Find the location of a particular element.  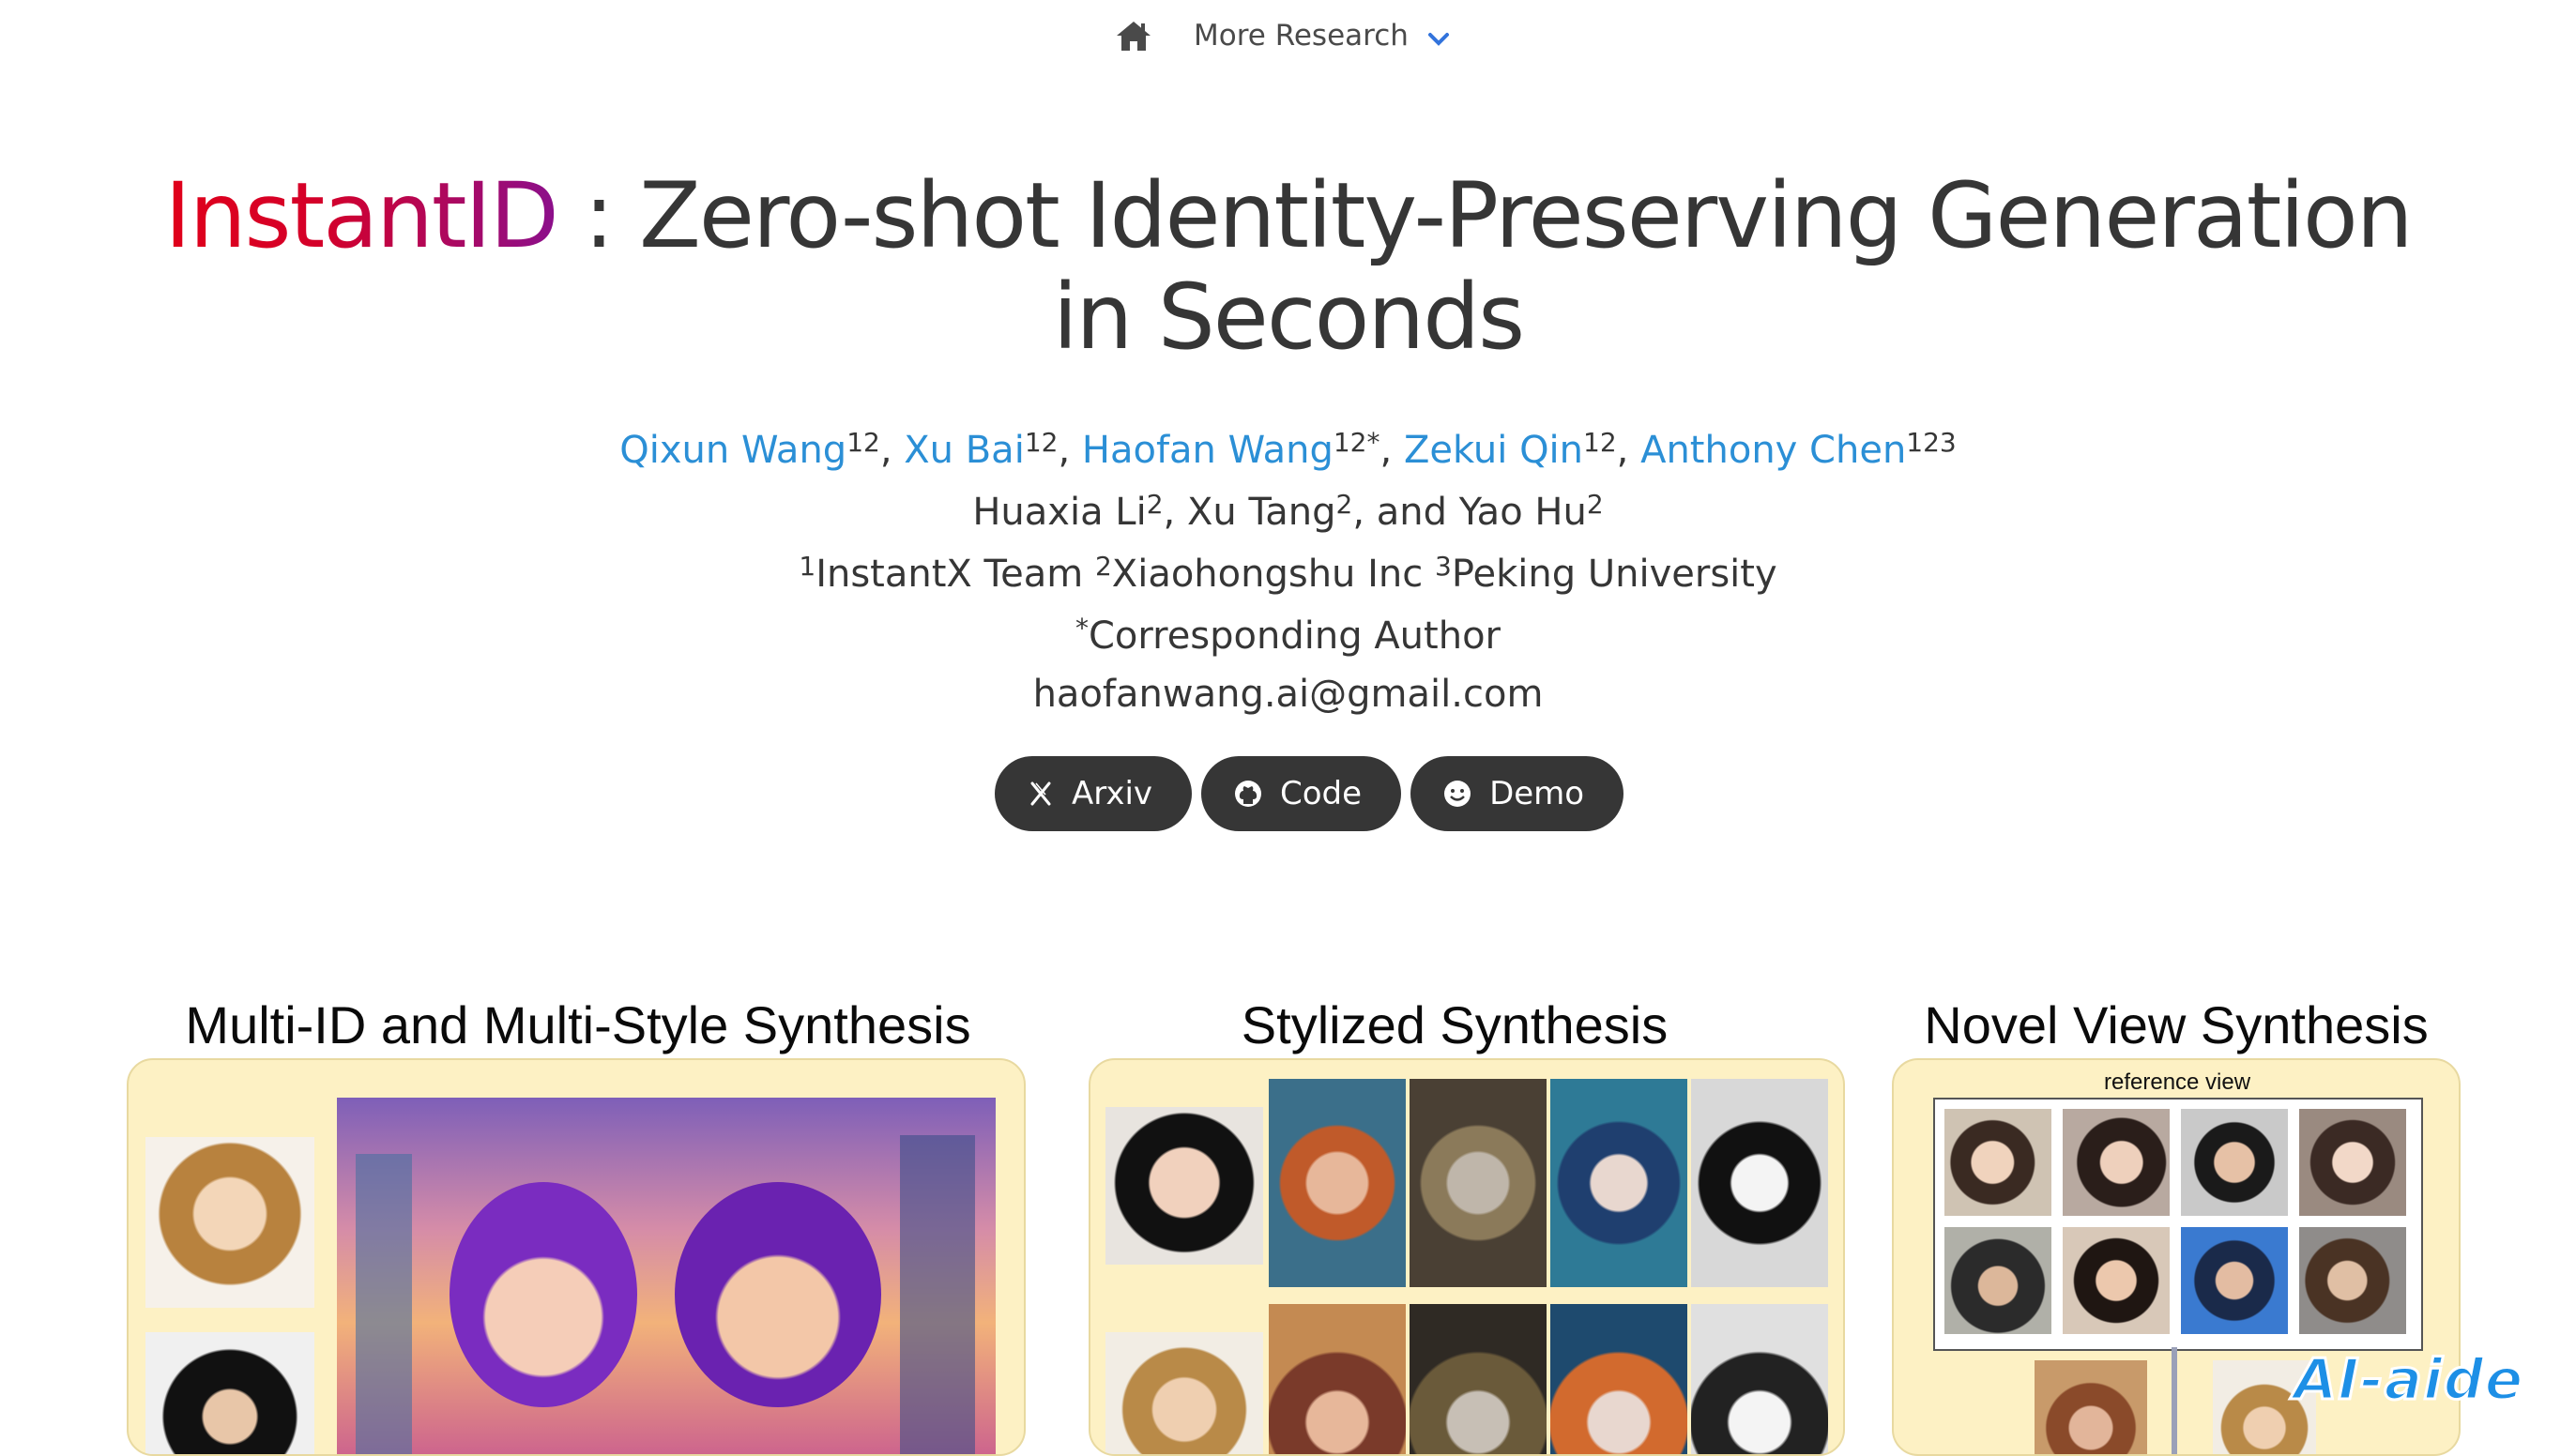

top-navbar: More Research is located at coordinates (1288, 35).